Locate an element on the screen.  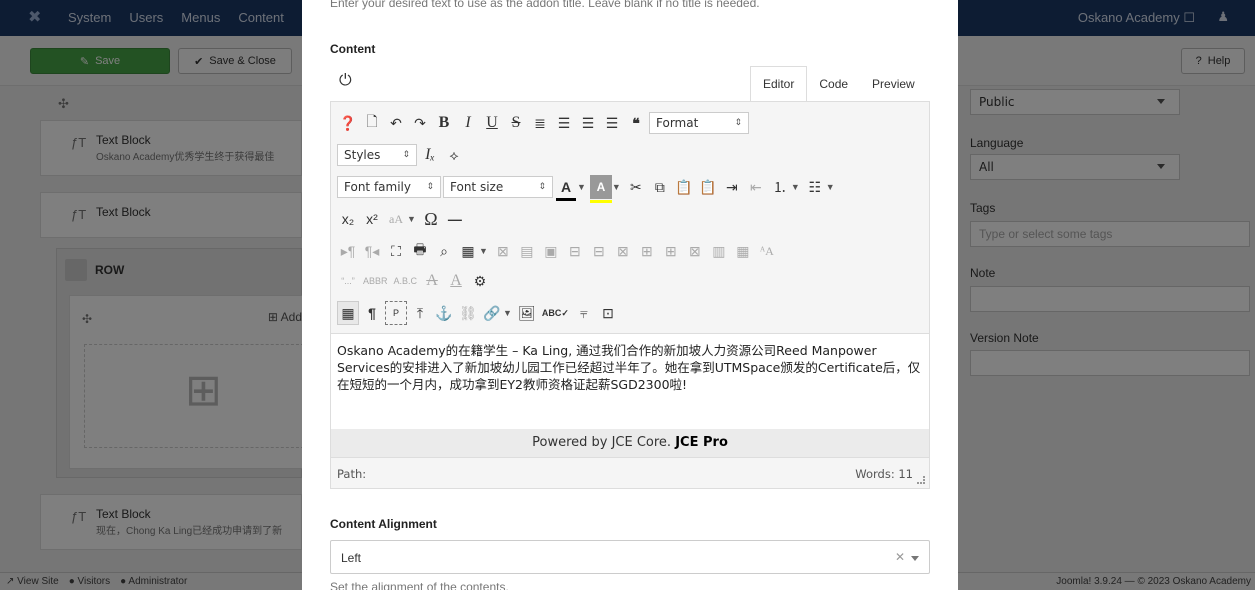
subscript-icon: x₂ is located at coordinates (348, 219).